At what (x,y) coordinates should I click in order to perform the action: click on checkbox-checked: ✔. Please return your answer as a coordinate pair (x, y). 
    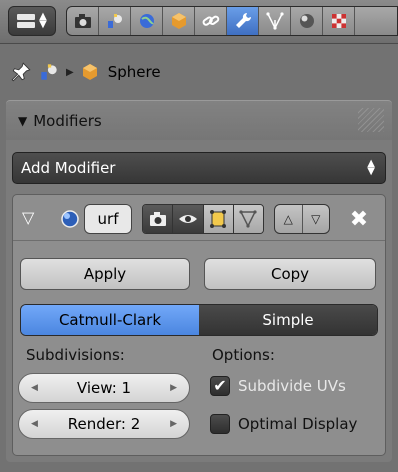
    Looking at the image, I should click on (220, 386).